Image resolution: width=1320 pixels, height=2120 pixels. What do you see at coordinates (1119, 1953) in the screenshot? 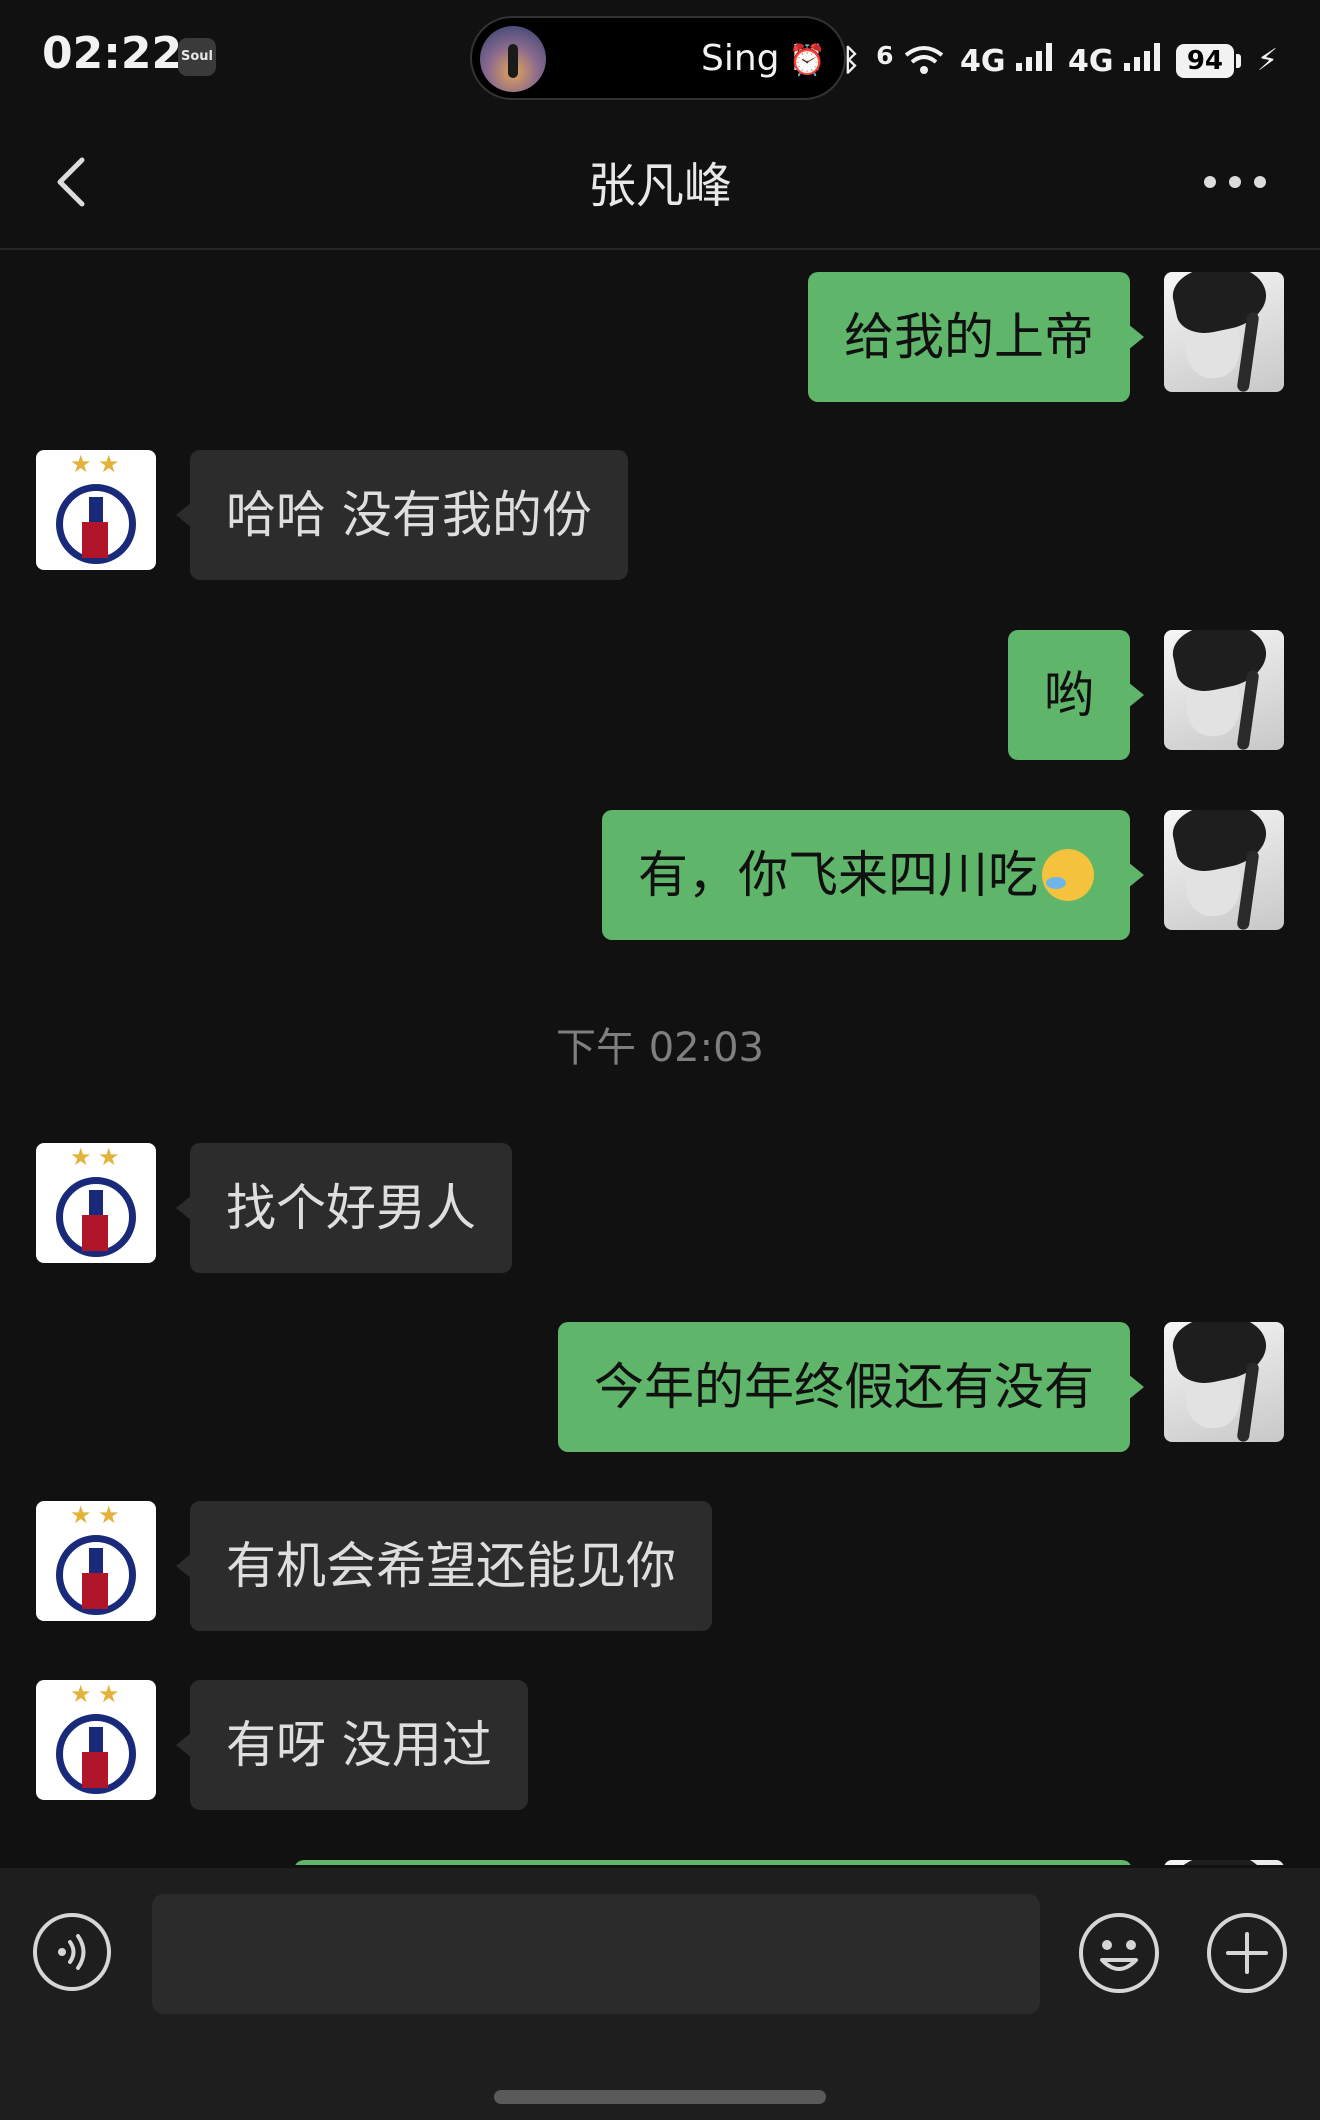
I see `emoji-icon` at bounding box center [1119, 1953].